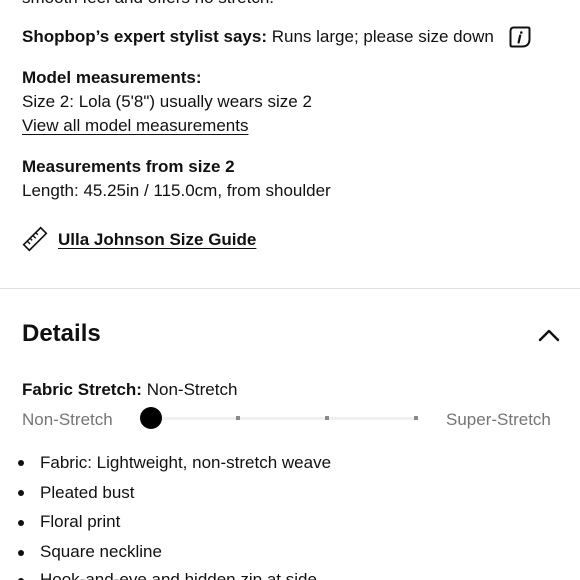  I want to click on chevron-up-icon, so click(549, 335).